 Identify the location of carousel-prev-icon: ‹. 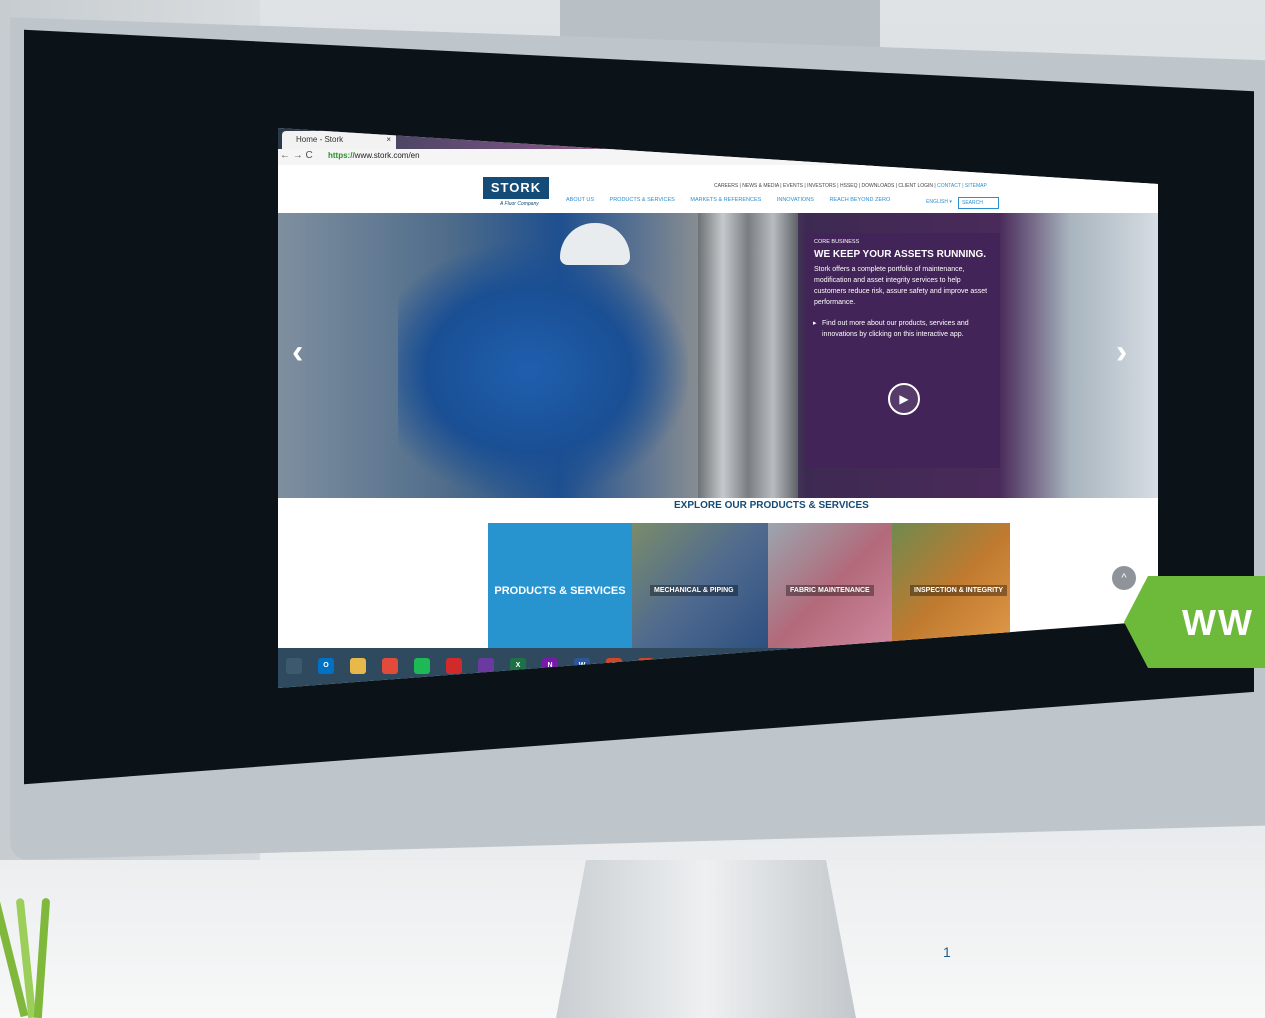
(297, 352).